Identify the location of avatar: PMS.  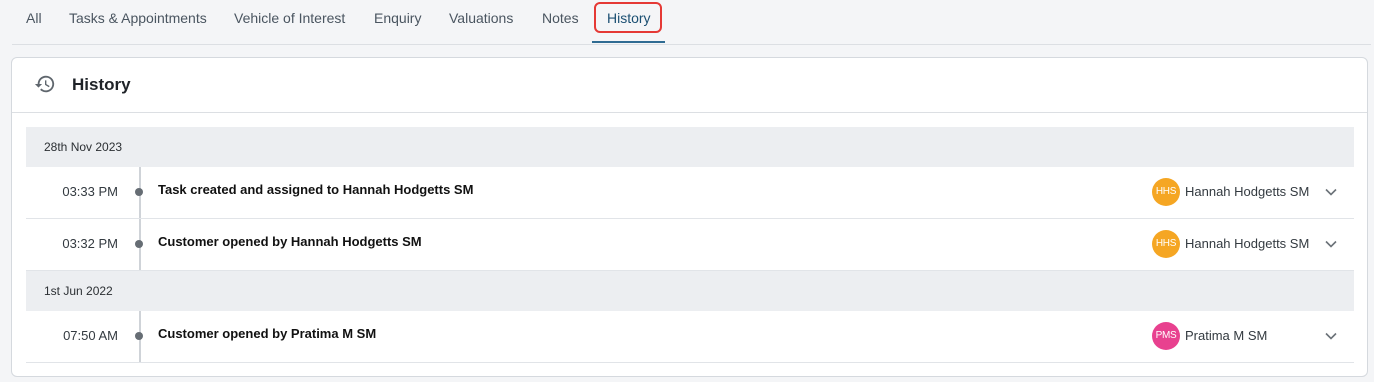
(1166, 336).